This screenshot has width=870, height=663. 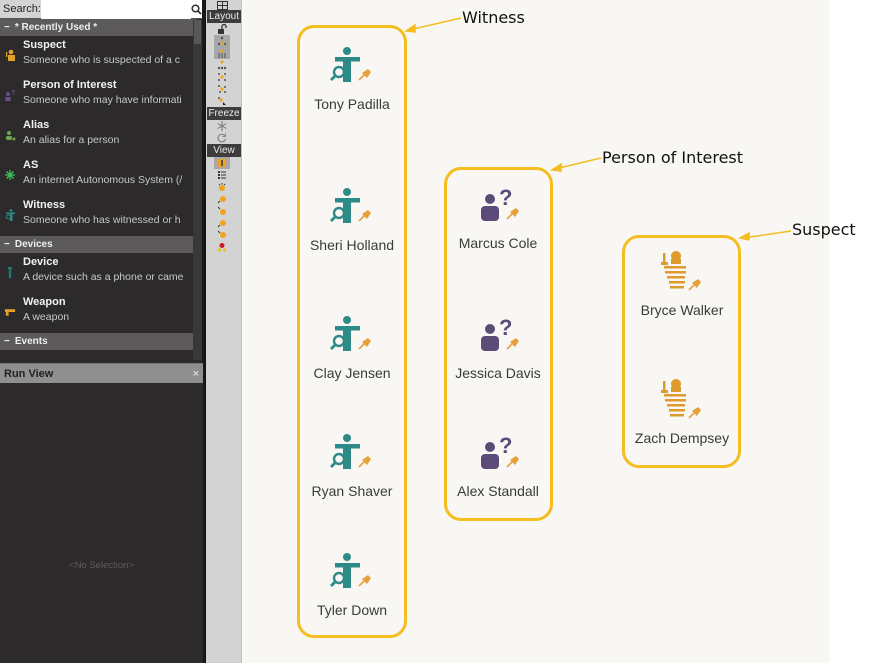 I want to click on palette-item-suspect: Suspect Someone who is suspected of a c, so click(x=98, y=56).